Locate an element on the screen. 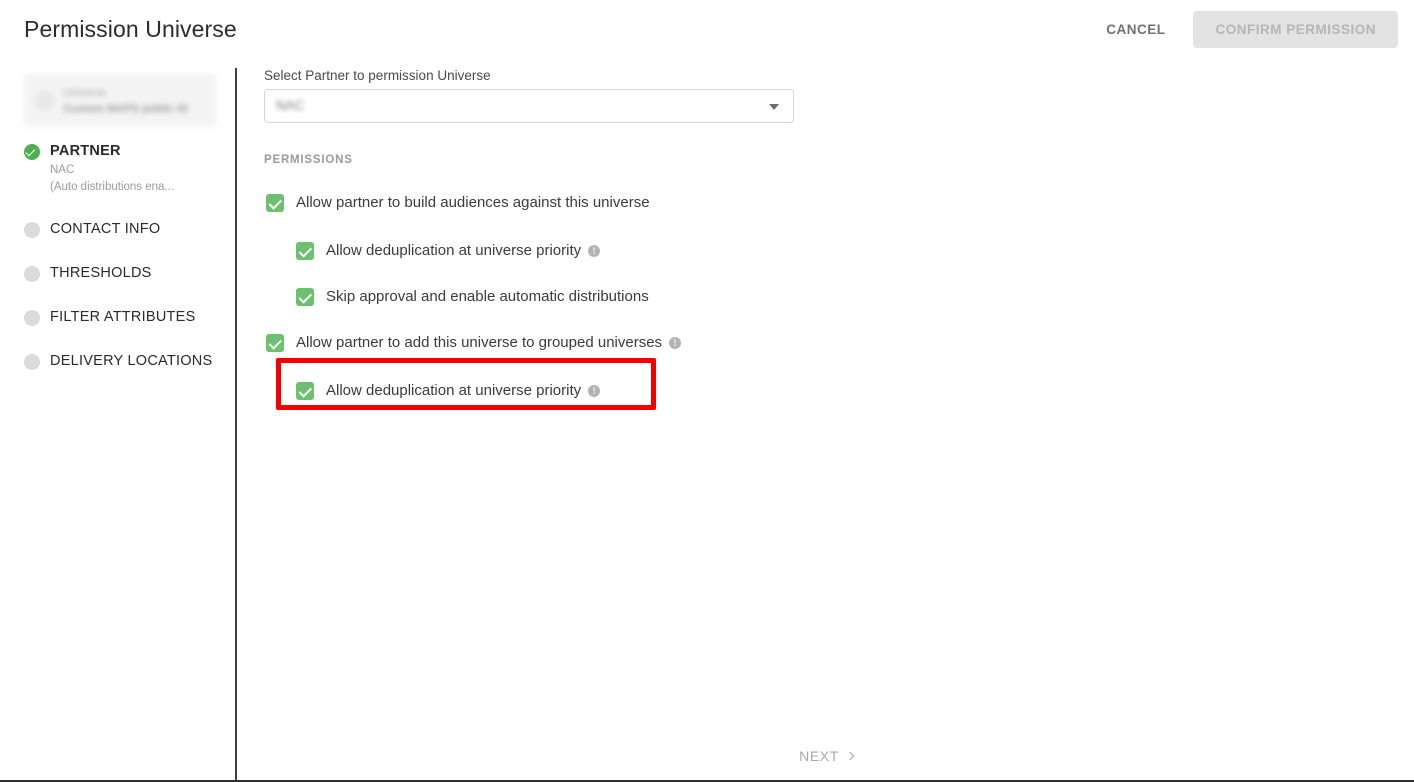 The image size is (1414, 782). sidebar-item-delivery-locations: DELIVERY LOCATIONS is located at coordinates (118, 361).